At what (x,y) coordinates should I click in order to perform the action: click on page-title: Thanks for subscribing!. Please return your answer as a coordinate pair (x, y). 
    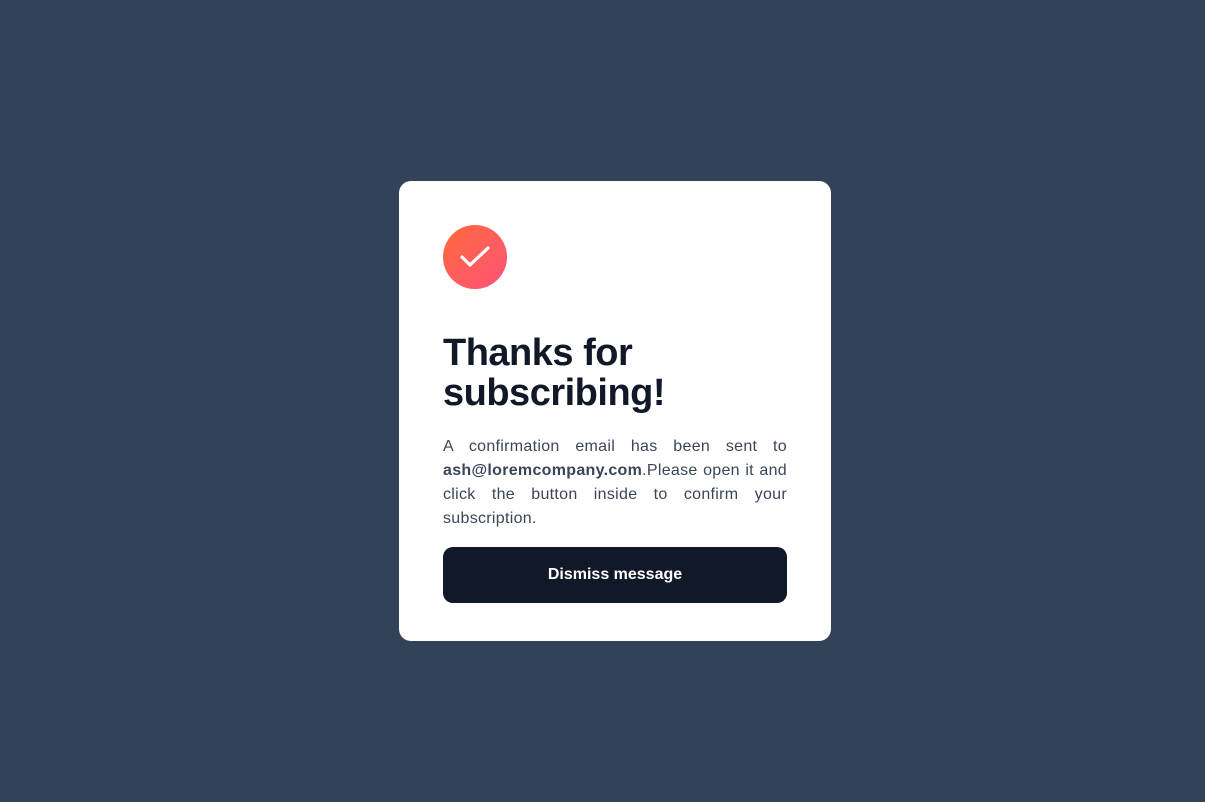
    Looking at the image, I should click on (554, 373).